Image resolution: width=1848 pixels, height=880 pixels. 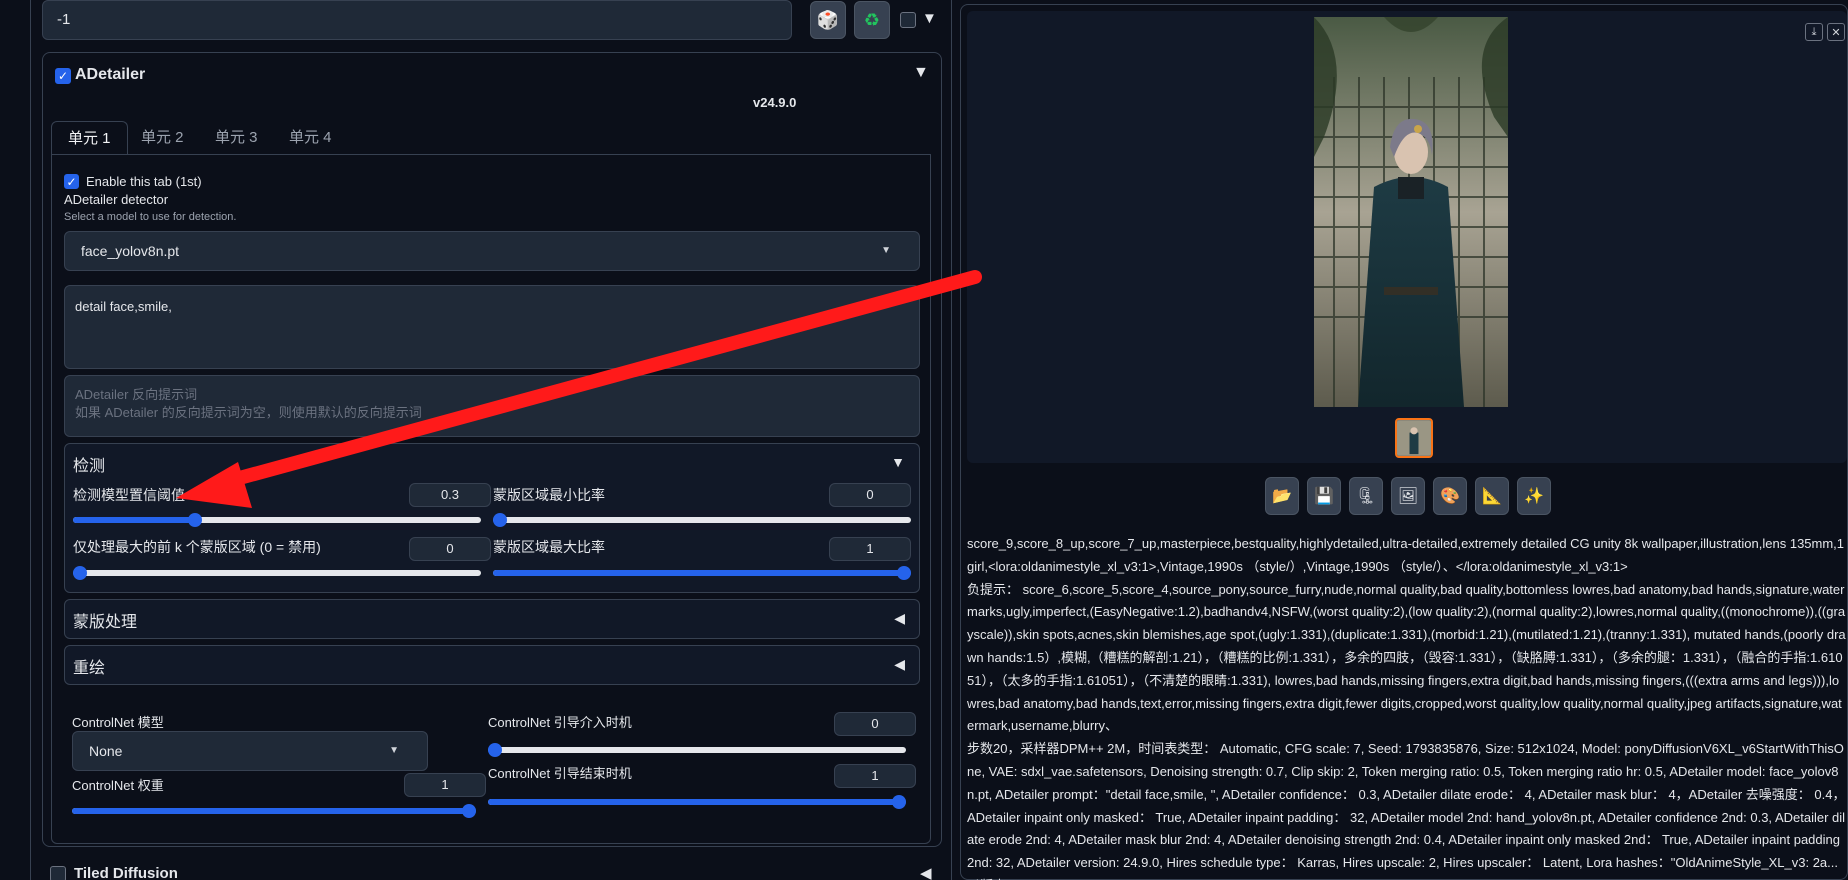 I want to click on controlnet-start-slider-thumb, so click(x=495, y=750).